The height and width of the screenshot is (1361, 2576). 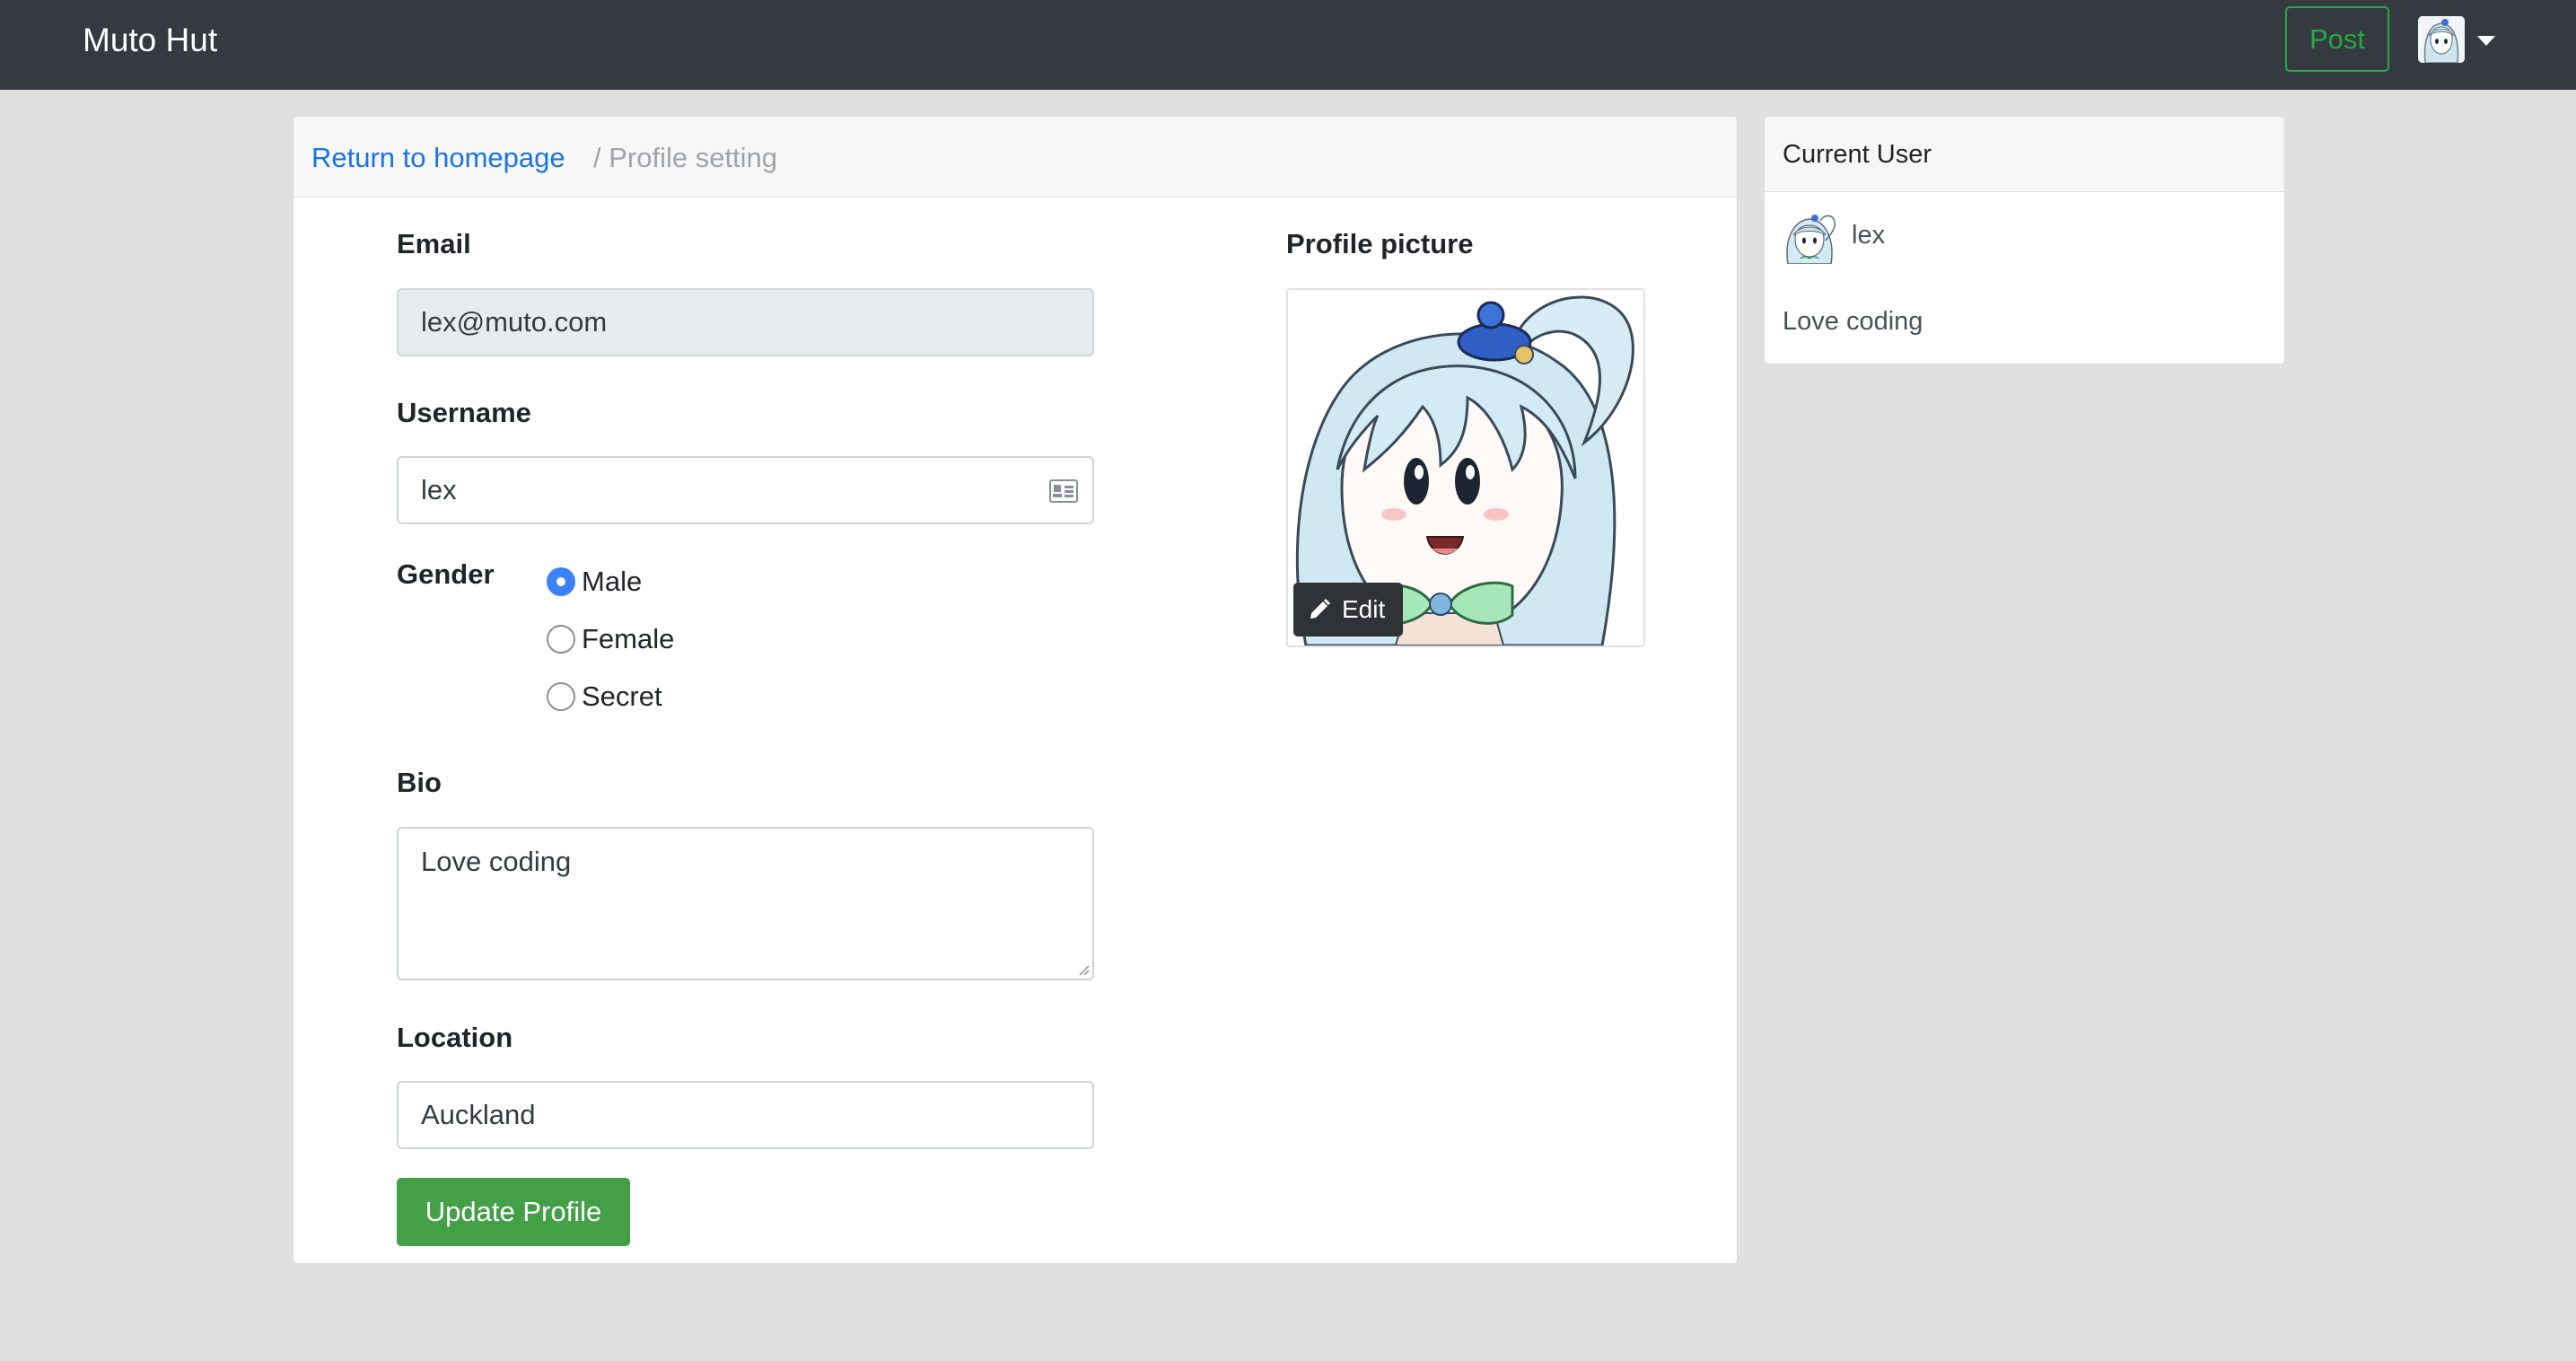 What do you see at coordinates (745, 322) in the screenshot?
I see `email-field: lex@muto.com` at bounding box center [745, 322].